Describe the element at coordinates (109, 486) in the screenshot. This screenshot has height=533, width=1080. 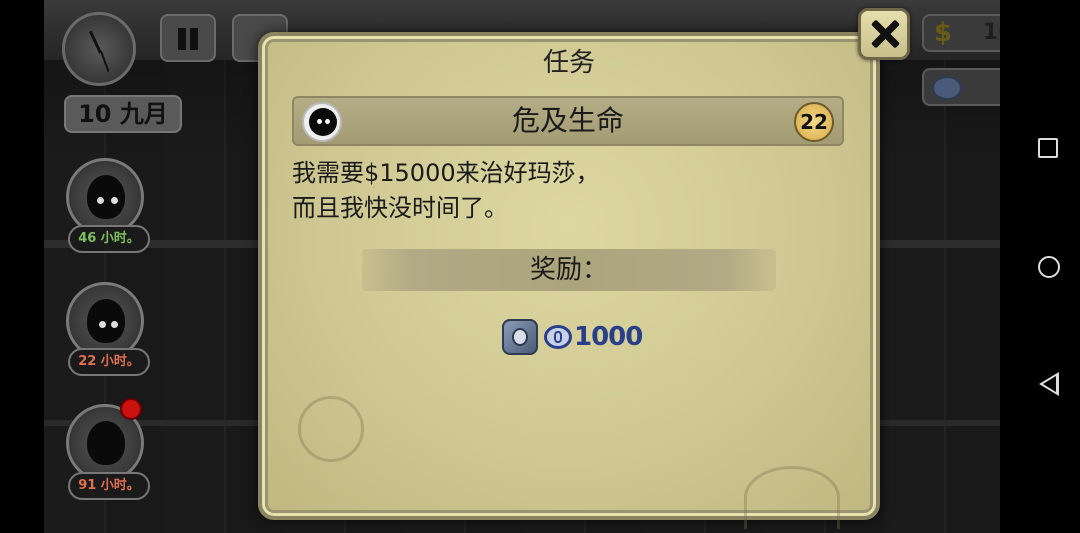
I see `resident-timer: 91 小时。` at that location.